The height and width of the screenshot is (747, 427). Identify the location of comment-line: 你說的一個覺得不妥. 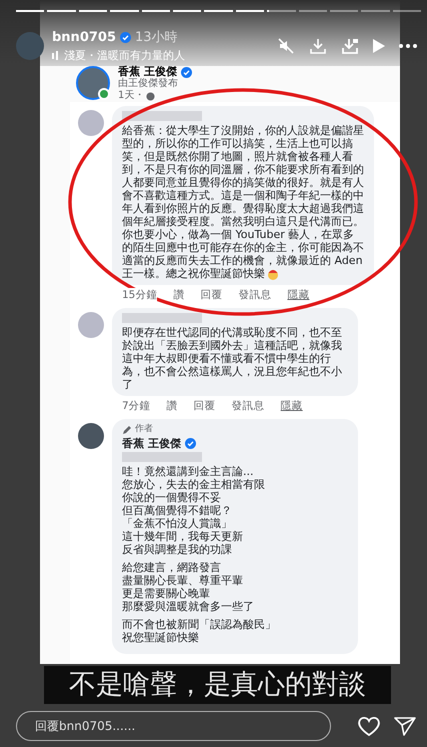
(172, 497).